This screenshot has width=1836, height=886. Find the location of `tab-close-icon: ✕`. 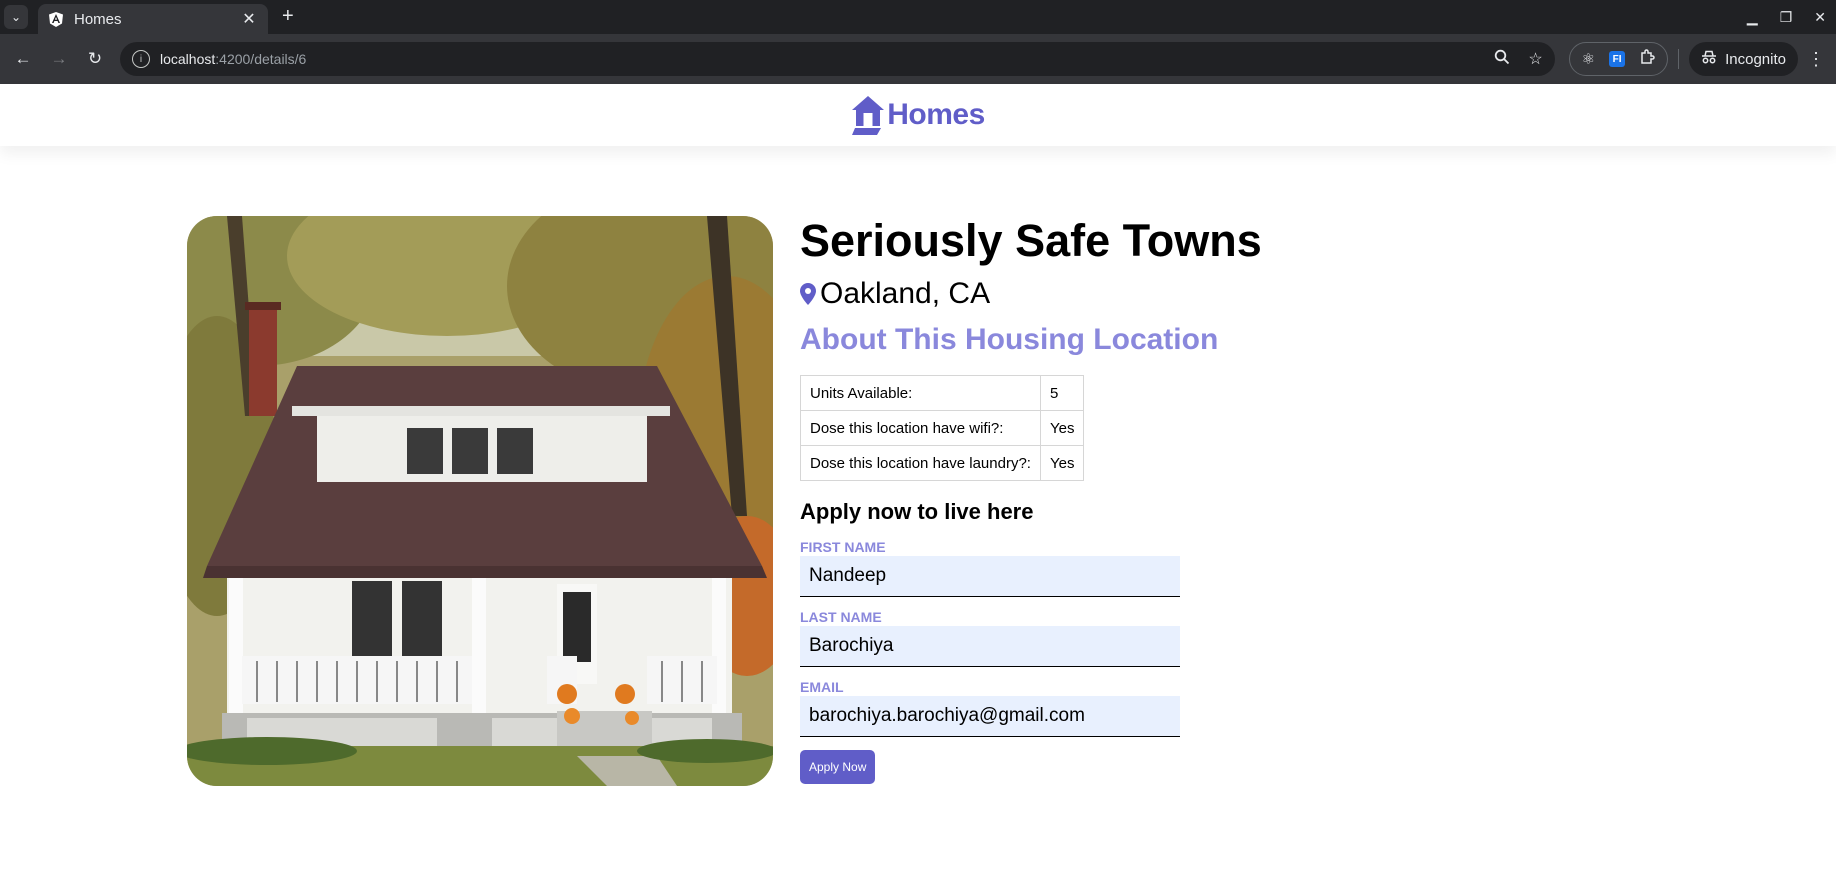

tab-close-icon: ✕ is located at coordinates (249, 19).